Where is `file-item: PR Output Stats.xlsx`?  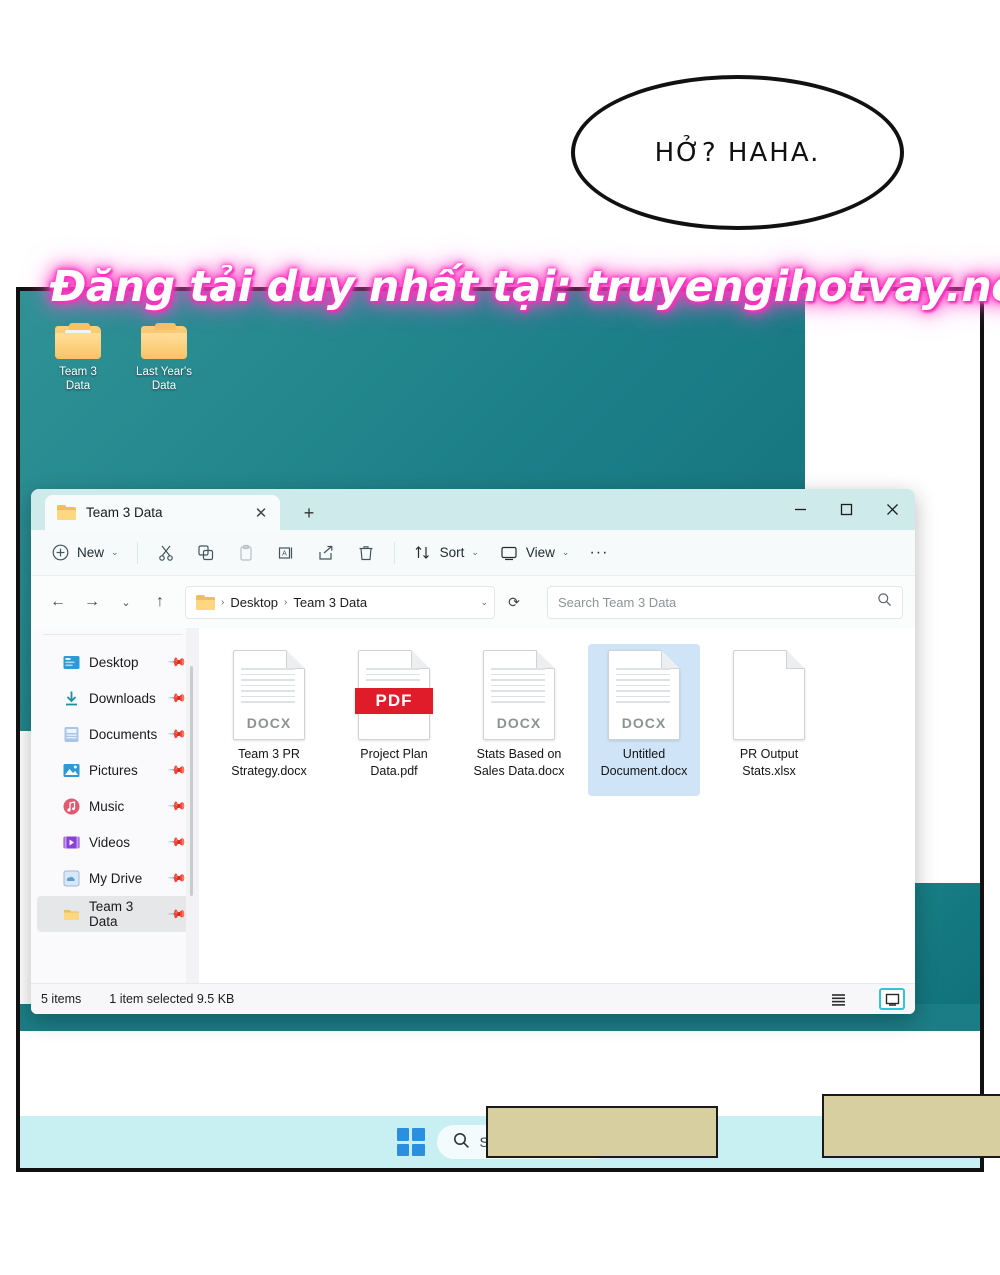
file-item: PR Output Stats.xlsx is located at coordinates (769, 720).